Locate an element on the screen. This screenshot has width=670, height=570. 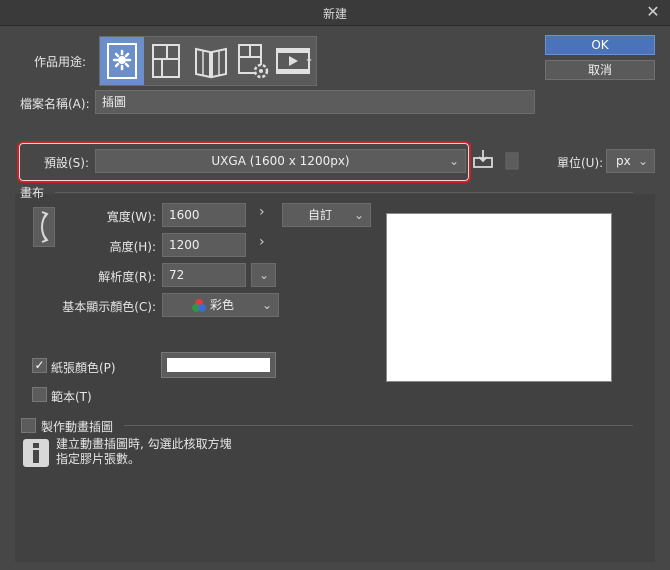
book-icon is located at coordinates (211, 63).